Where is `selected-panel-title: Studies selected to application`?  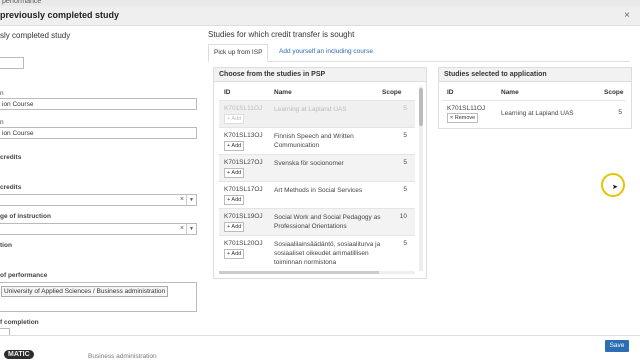 selected-panel-title: Studies selected to application is located at coordinates (535, 75).